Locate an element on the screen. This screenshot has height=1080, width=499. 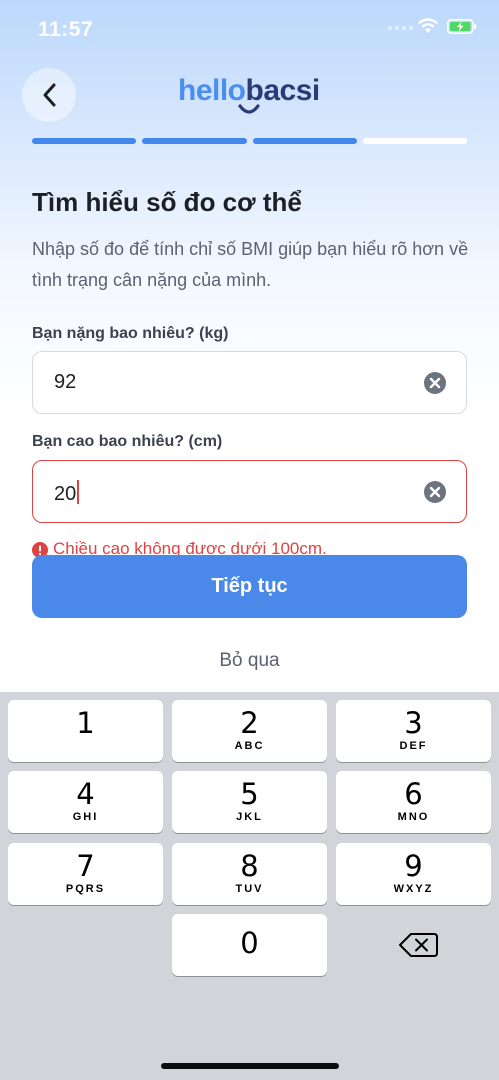
keyboard-key-8: 8 TUV is located at coordinates (249, 874).